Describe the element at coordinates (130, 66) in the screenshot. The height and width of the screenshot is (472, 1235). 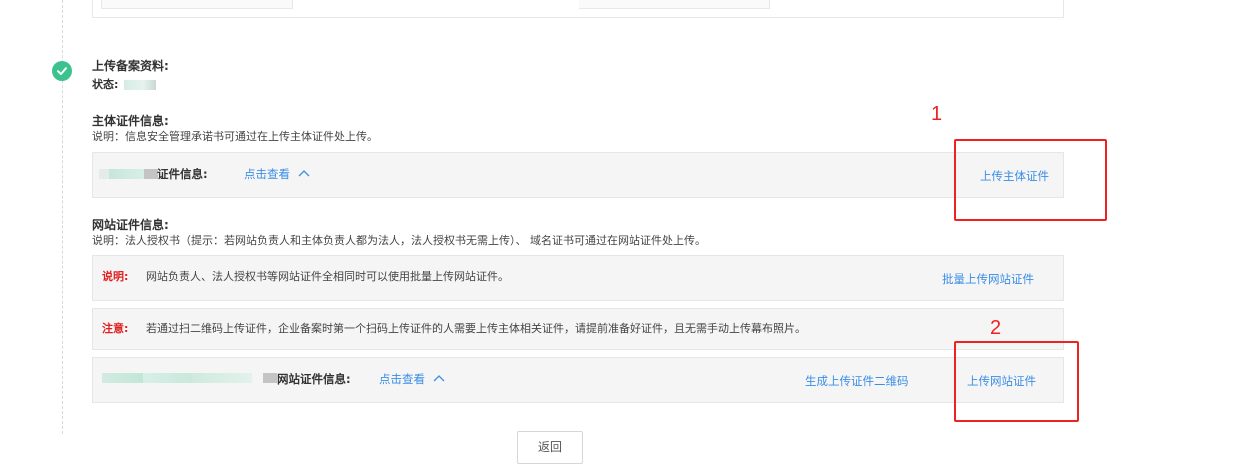
I see `section-title: 上传备案资料:` at that location.